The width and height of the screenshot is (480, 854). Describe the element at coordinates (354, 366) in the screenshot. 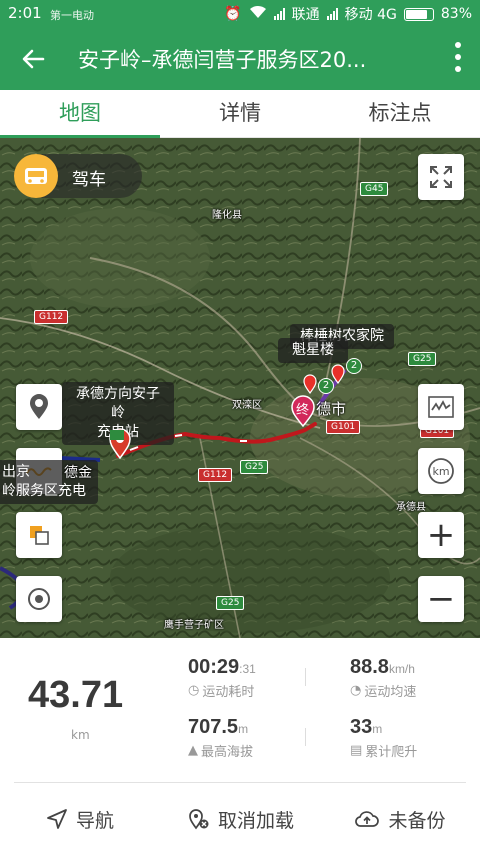

I see `waypoint-badge: 2` at that location.